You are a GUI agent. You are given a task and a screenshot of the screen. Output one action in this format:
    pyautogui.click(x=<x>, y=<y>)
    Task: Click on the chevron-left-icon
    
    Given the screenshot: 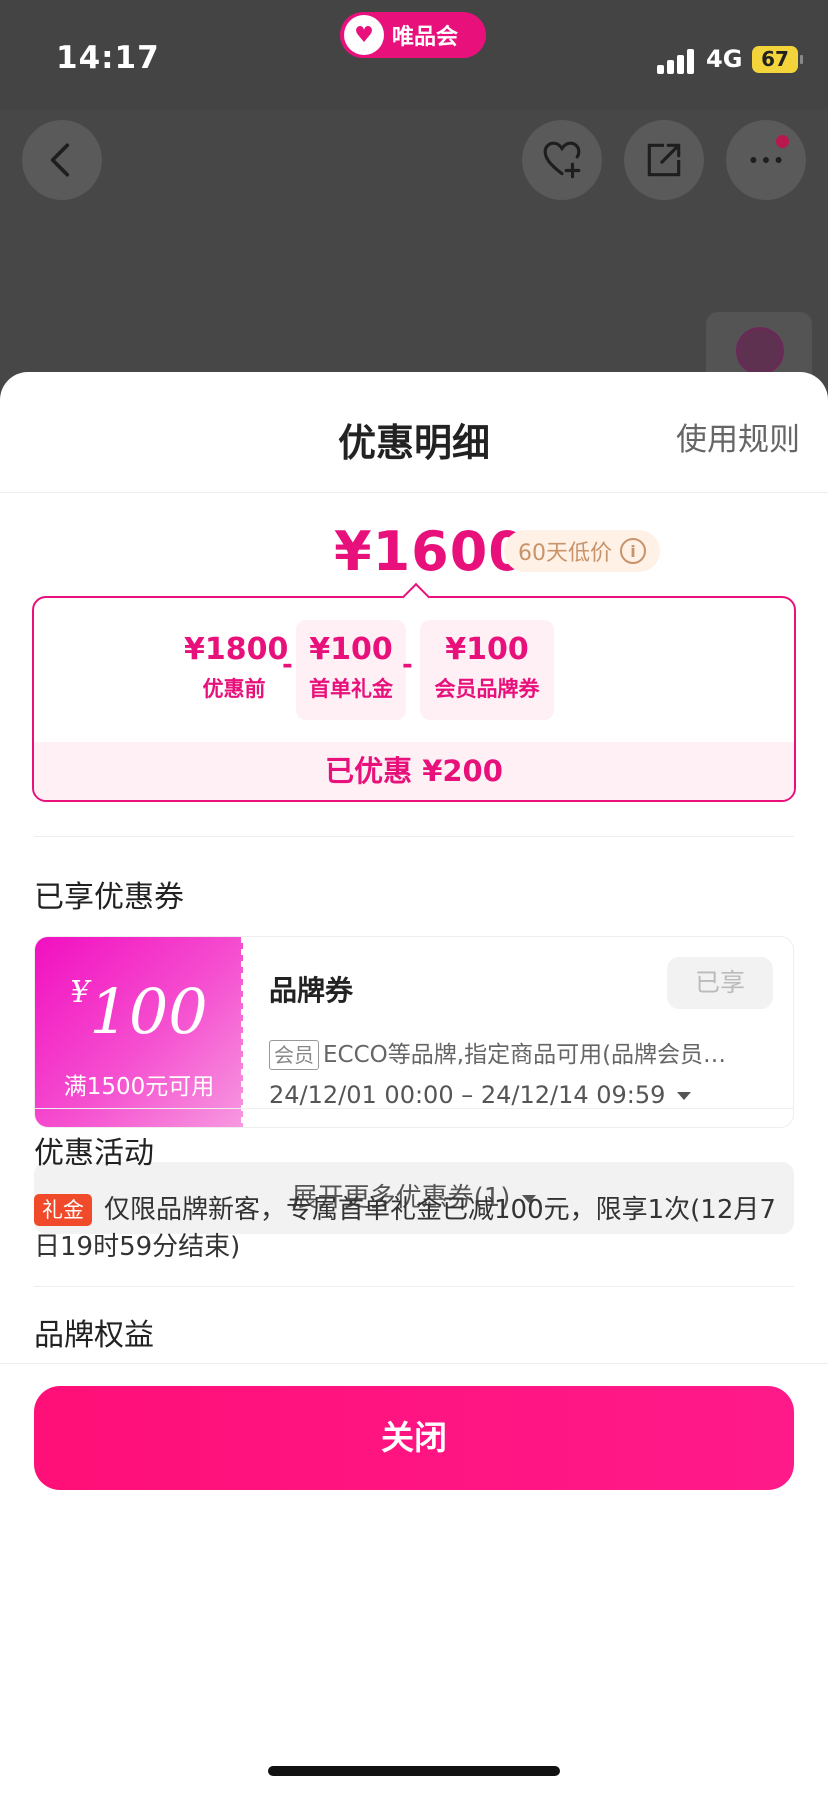 What is the action you would take?
    pyautogui.click(x=60, y=160)
    